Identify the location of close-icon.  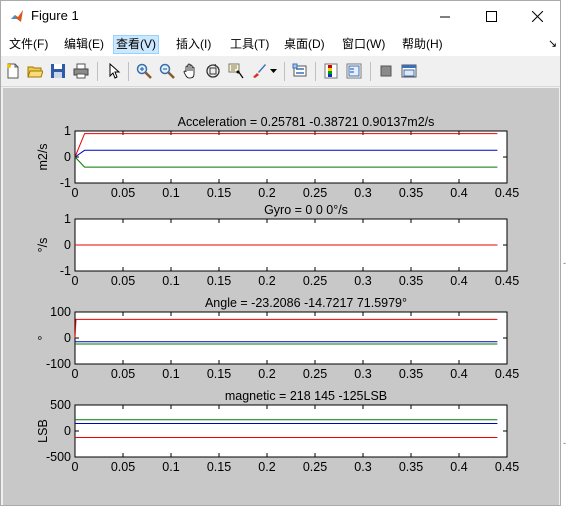
(537, 16).